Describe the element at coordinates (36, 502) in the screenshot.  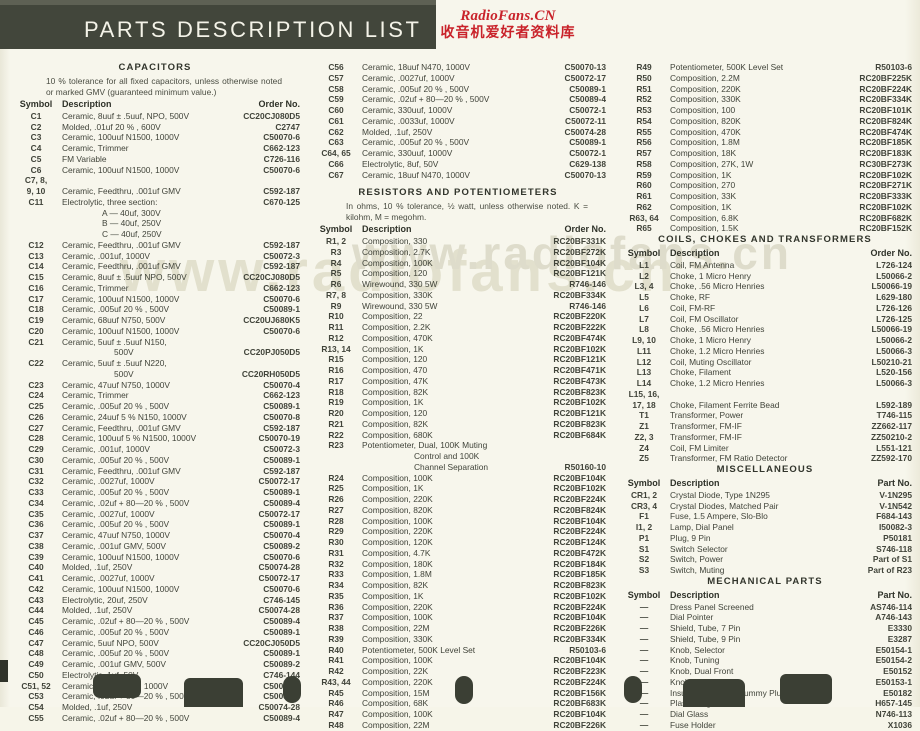
I see `row-symbol: C34` at that location.